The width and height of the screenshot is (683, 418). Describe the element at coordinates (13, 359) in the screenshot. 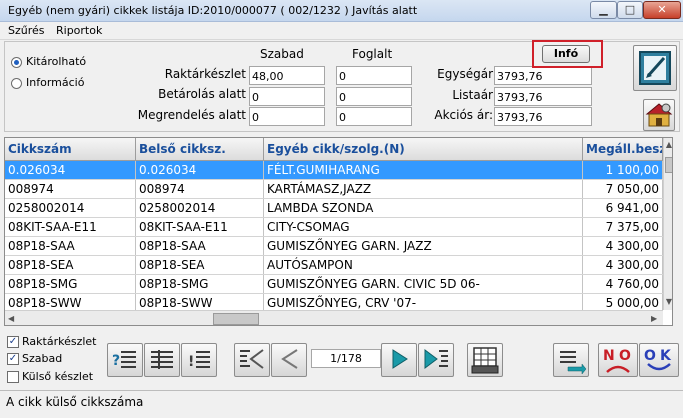

I see `checkbox-szabad: ✓` at that location.